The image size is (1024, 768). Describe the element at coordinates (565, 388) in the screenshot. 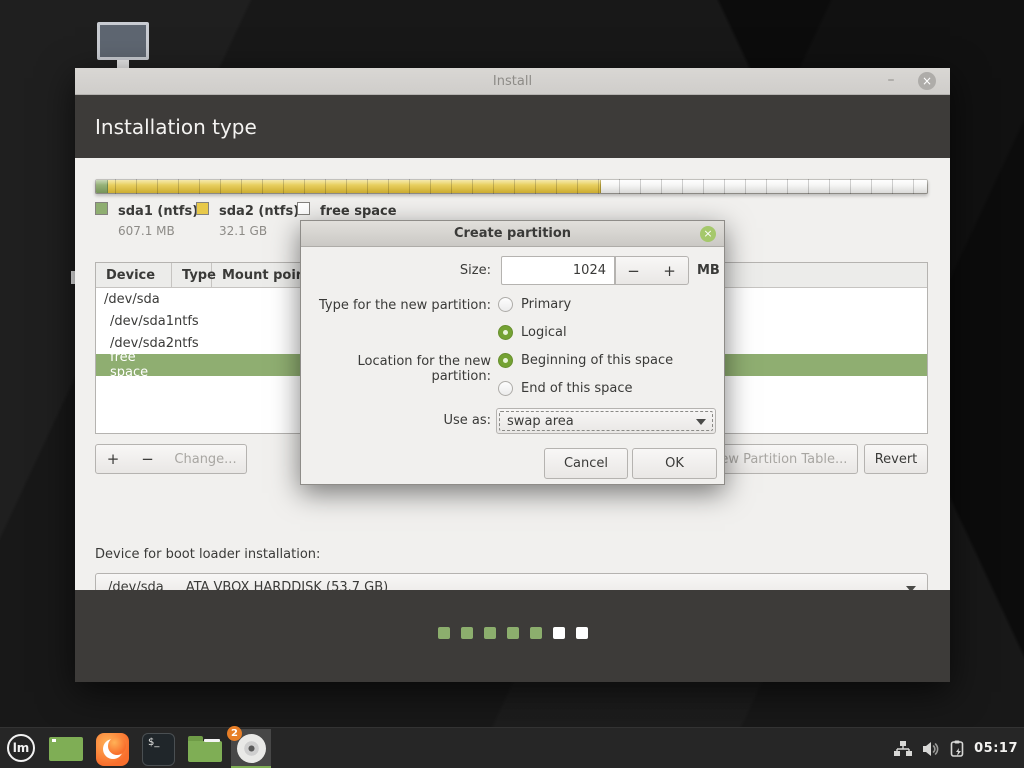

I see `radio-end: End of this space` at that location.